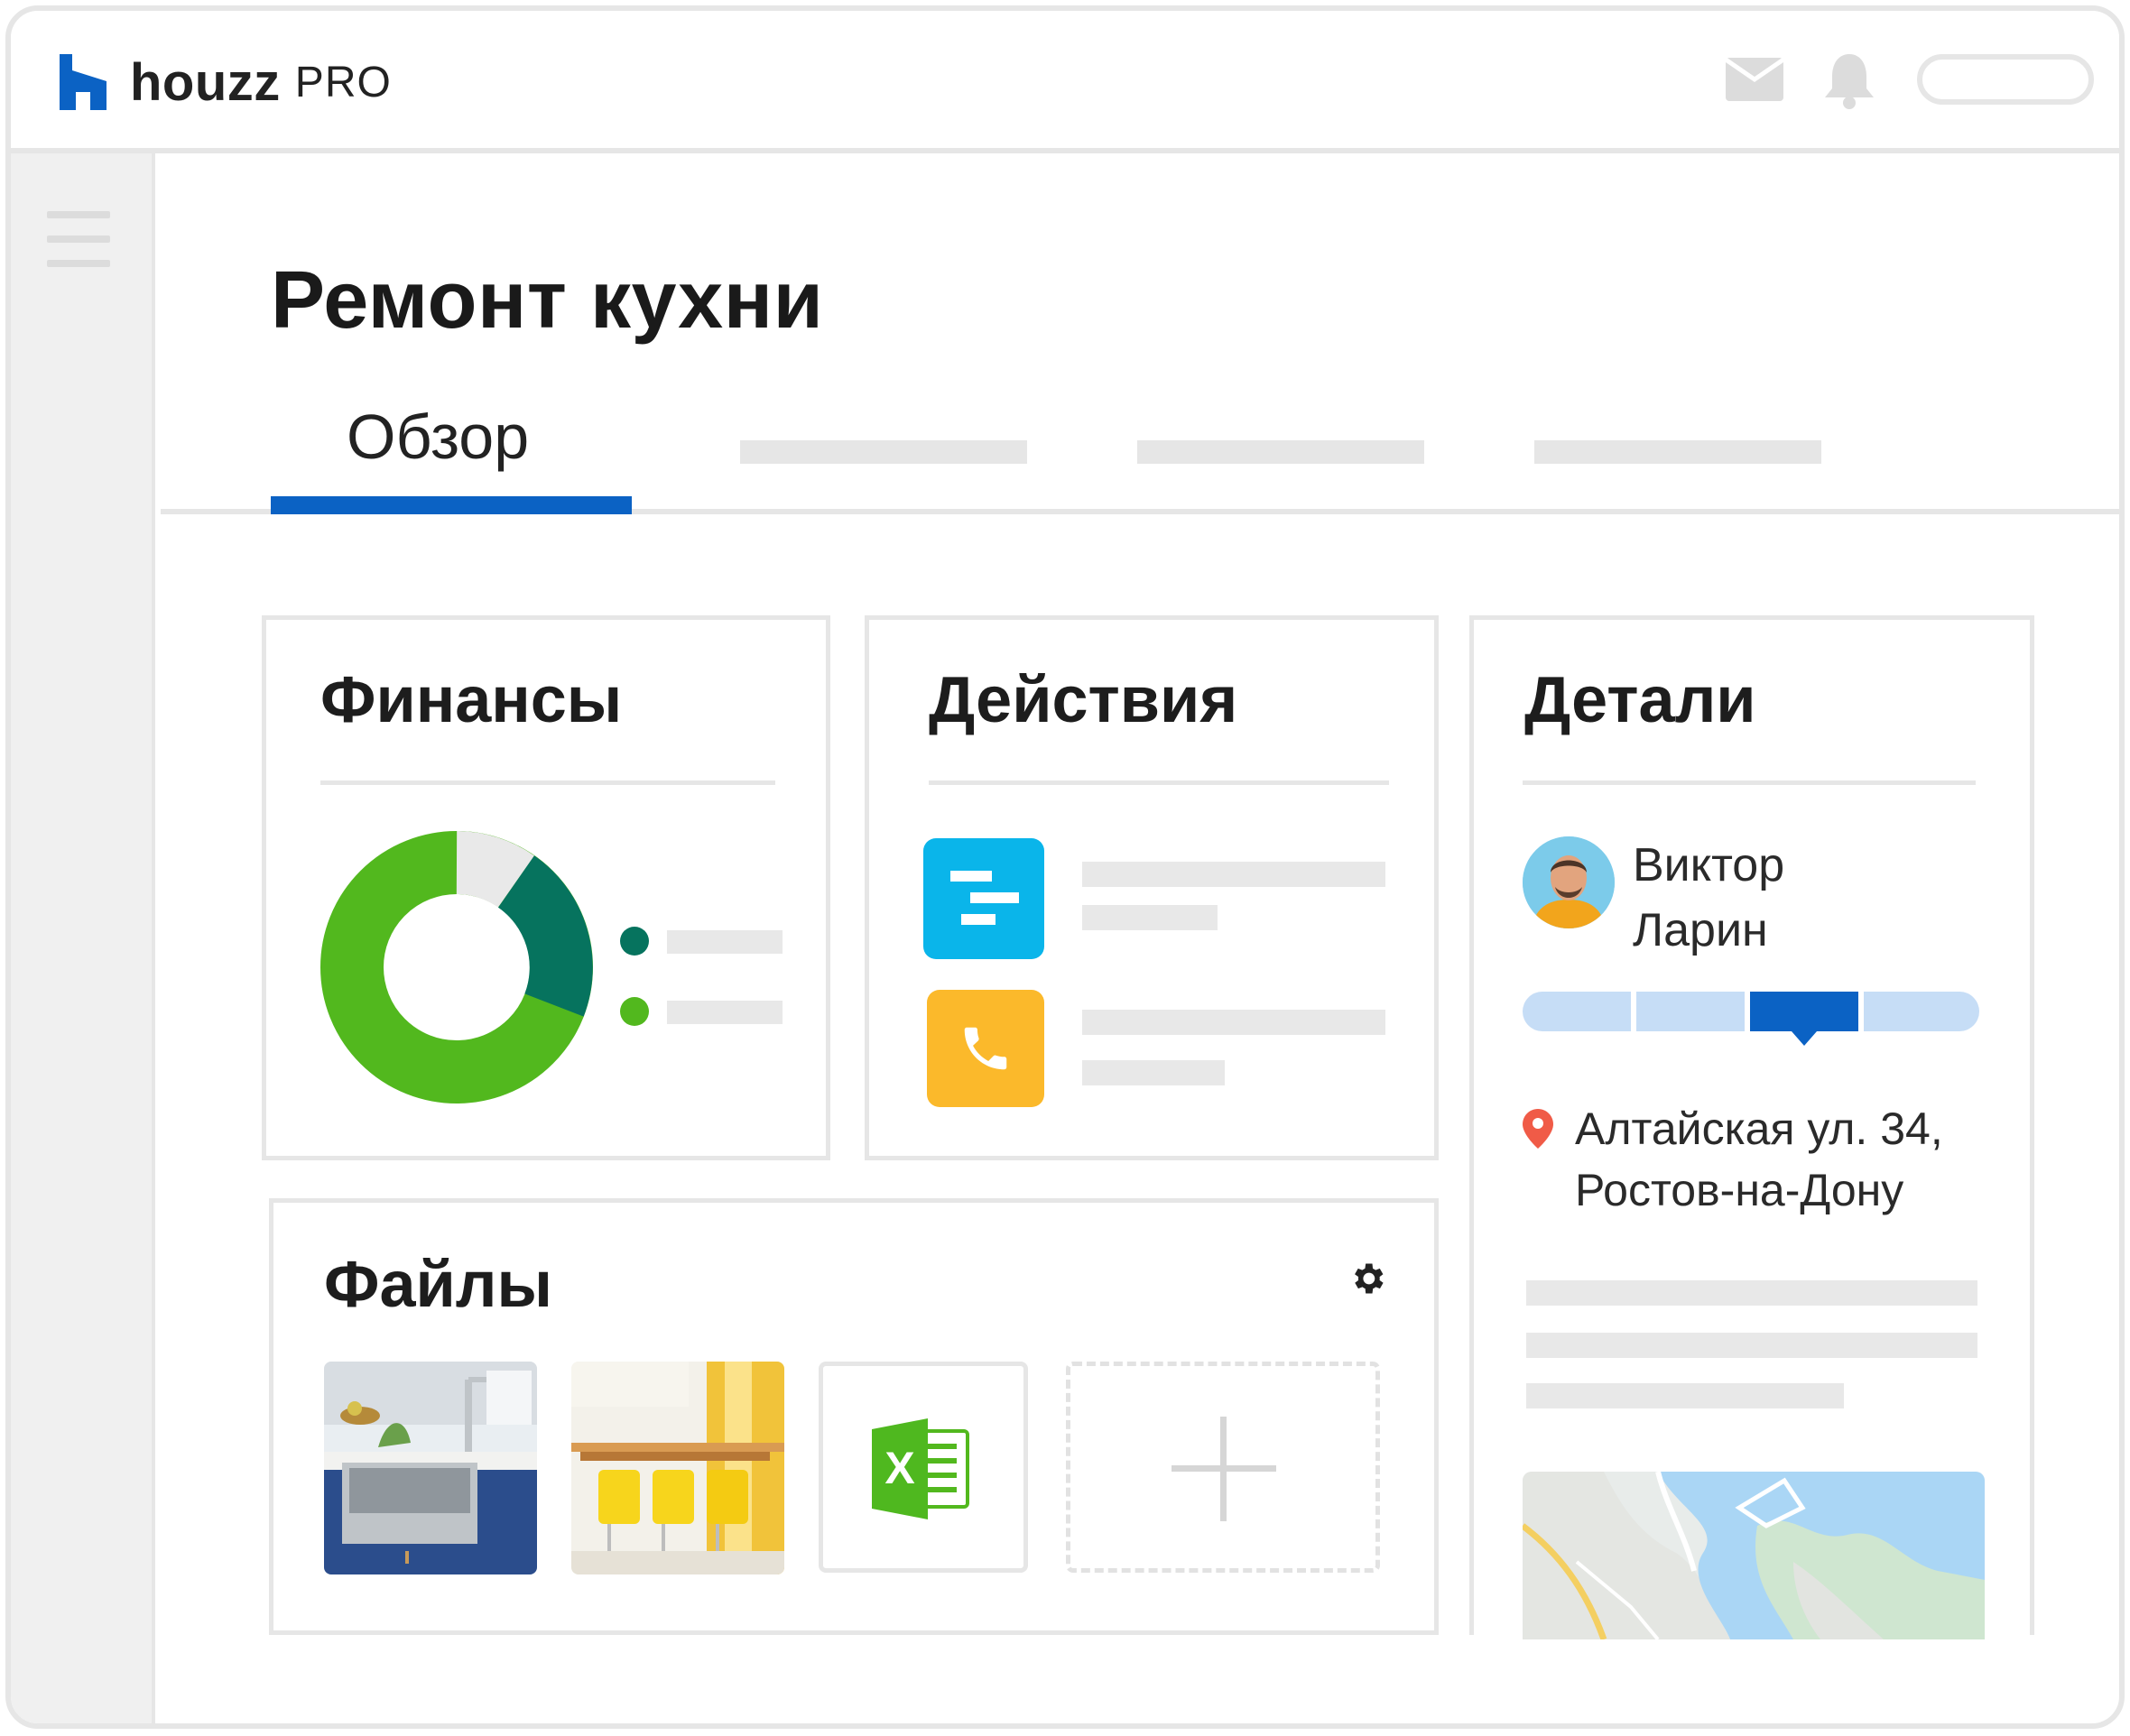 The height and width of the screenshot is (1736, 2130). What do you see at coordinates (1804, 1039) in the screenshot?
I see `progress-pointer` at bounding box center [1804, 1039].